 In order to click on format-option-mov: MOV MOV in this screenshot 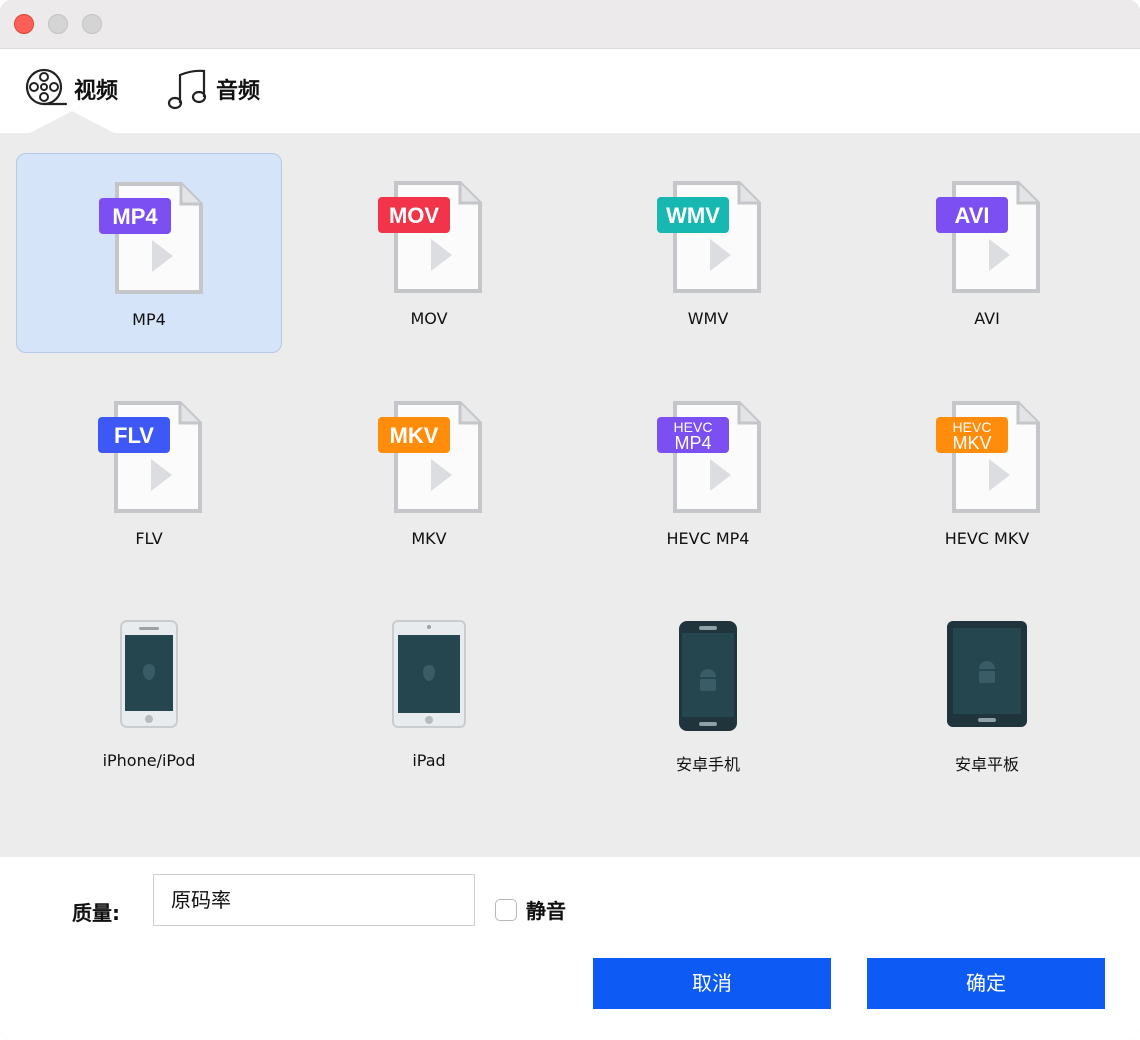, I will do `click(429, 253)`.